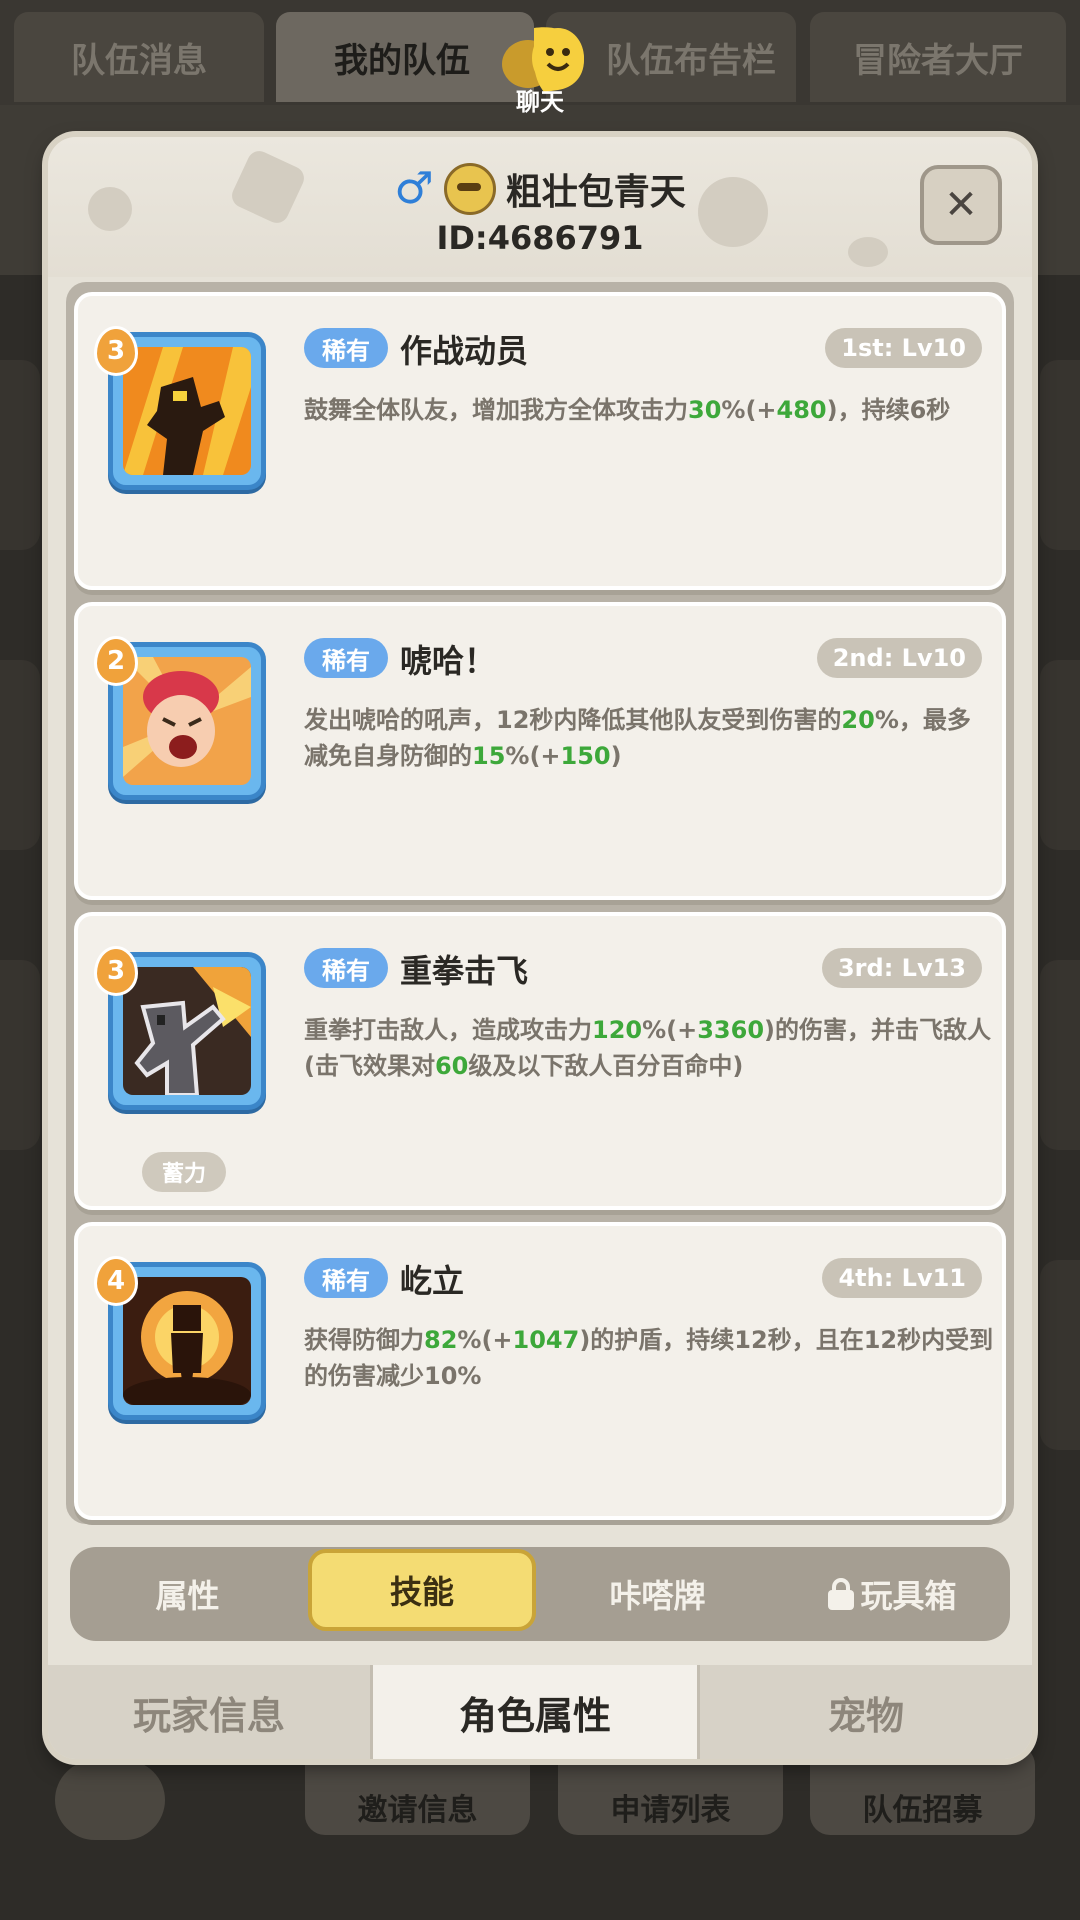 The width and height of the screenshot is (1080, 1920). What do you see at coordinates (535, 1712) in the screenshot?
I see `tab-character-attributes: 角色属性` at bounding box center [535, 1712].